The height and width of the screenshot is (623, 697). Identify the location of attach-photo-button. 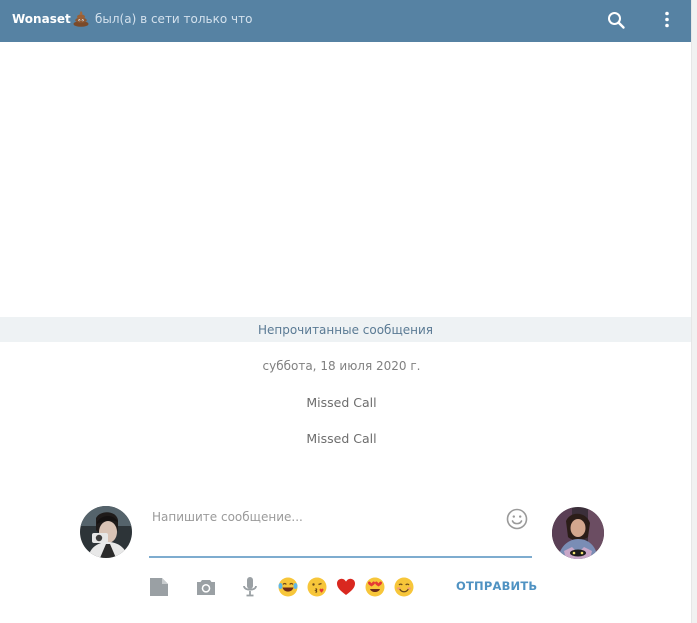
(206, 587).